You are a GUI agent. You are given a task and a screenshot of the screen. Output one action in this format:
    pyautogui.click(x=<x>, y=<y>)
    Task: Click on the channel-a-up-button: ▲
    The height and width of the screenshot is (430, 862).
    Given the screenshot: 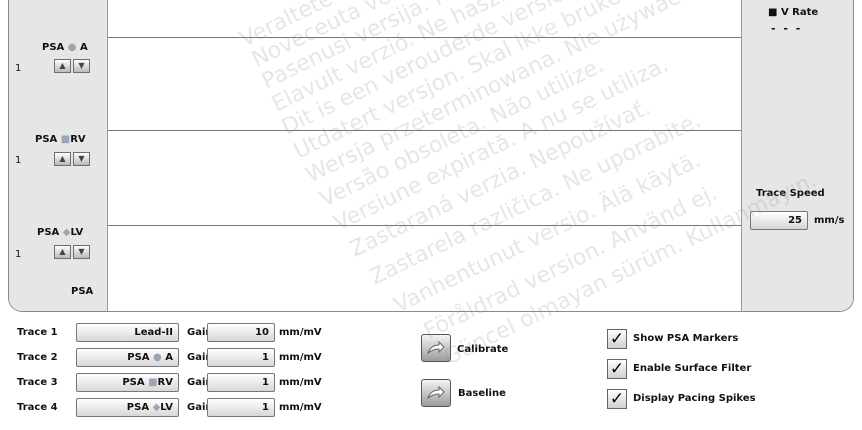 What is the action you would take?
    pyautogui.click(x=62, y=66)
    